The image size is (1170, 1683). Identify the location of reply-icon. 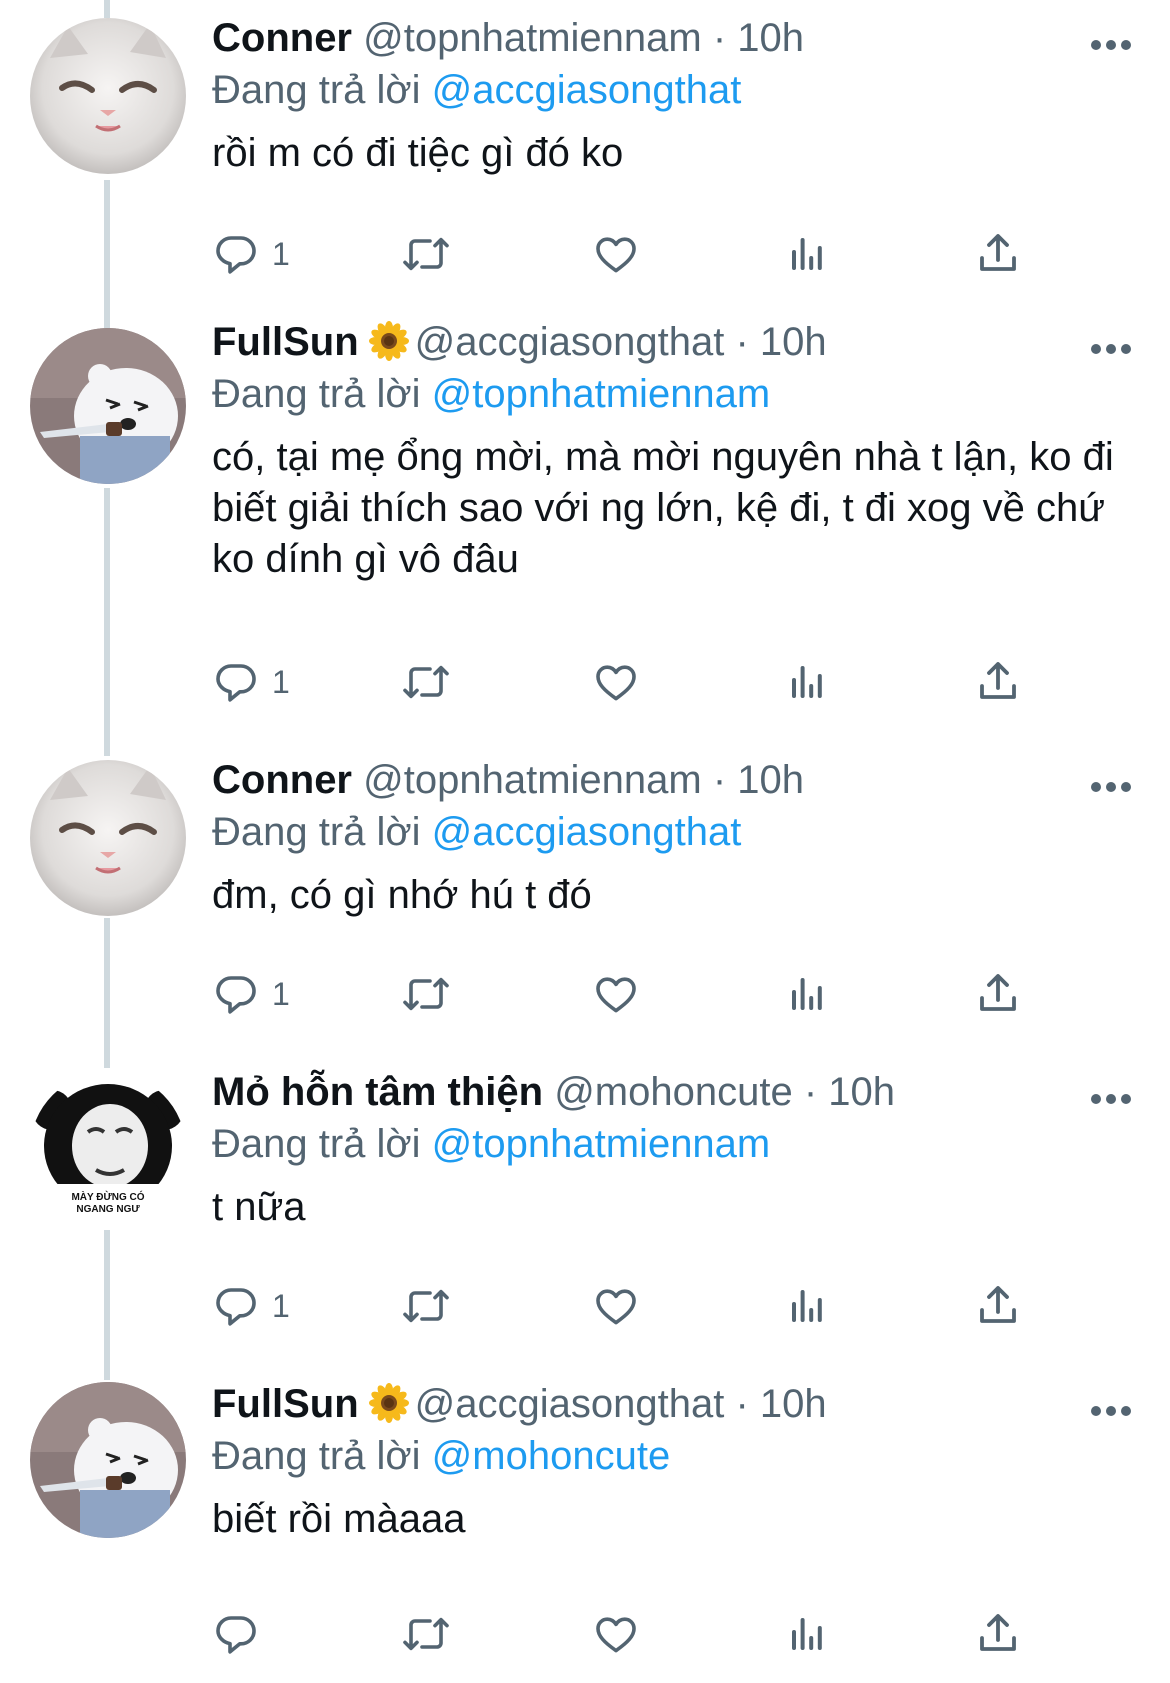
(236, 1306).